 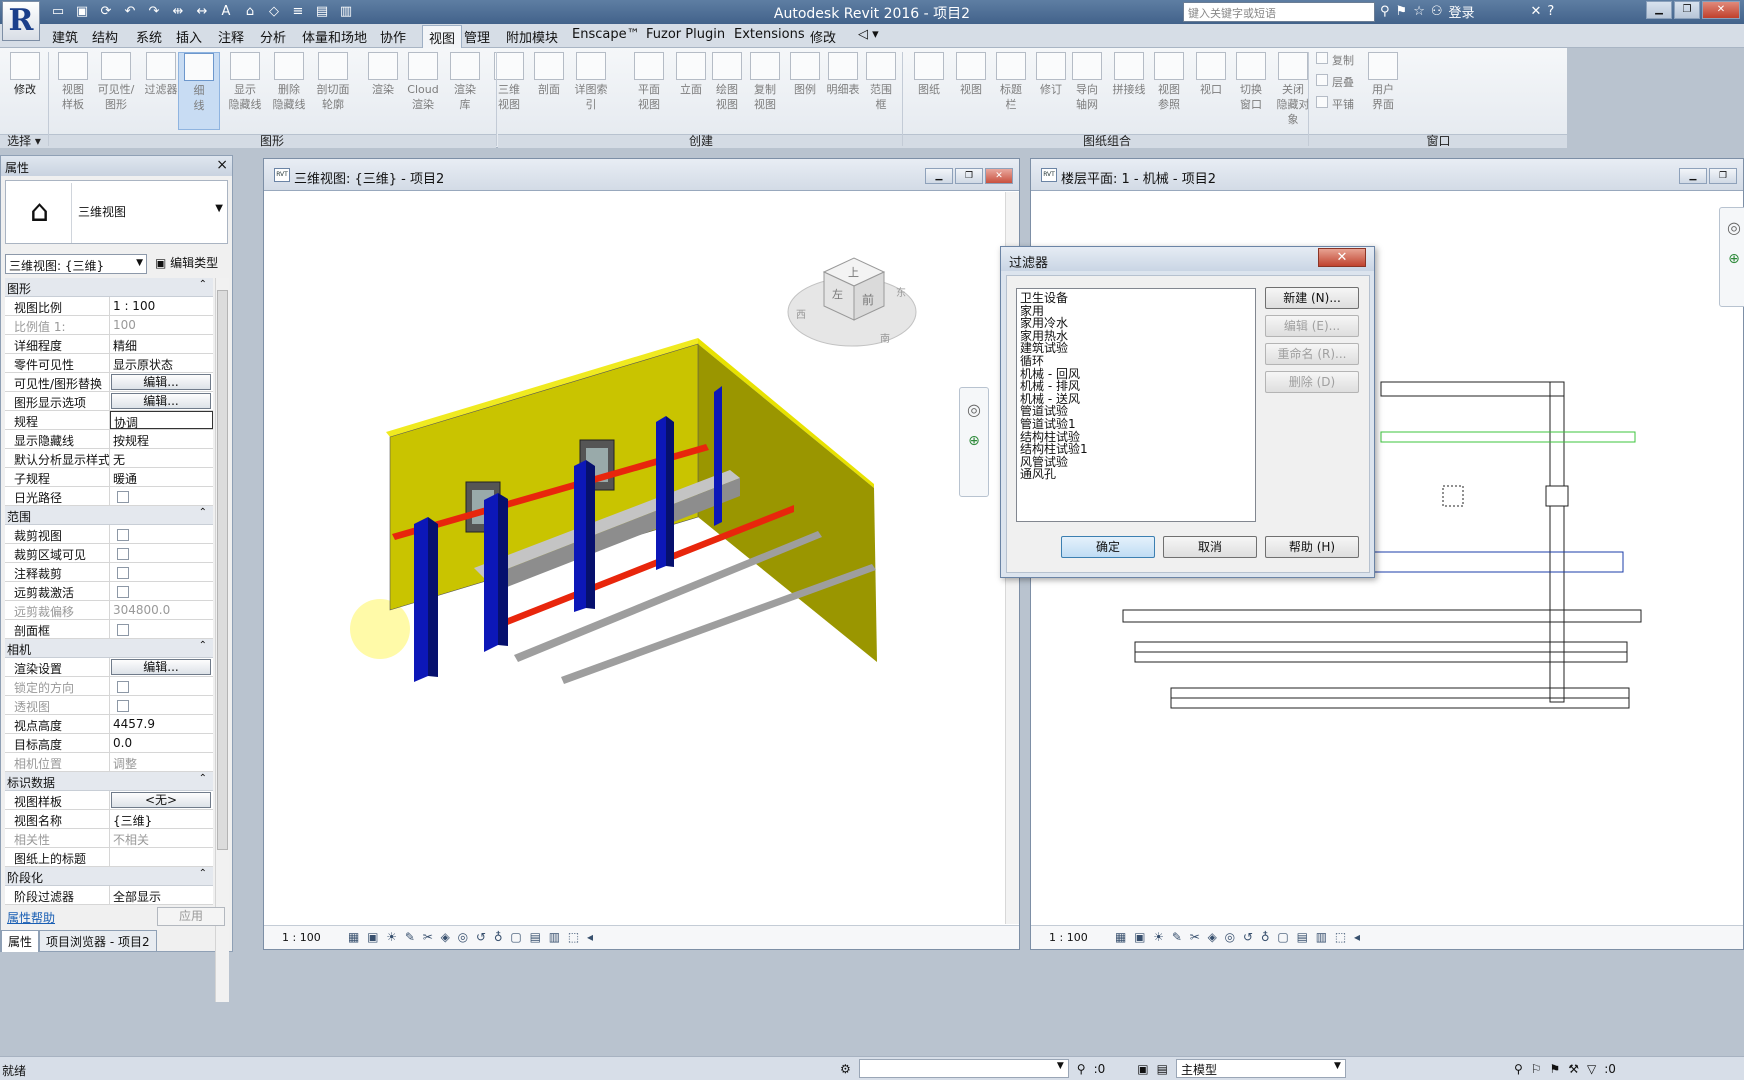 I want to click on ribbon-tool-23: 标题 栏, so click(x=1011, y=82).